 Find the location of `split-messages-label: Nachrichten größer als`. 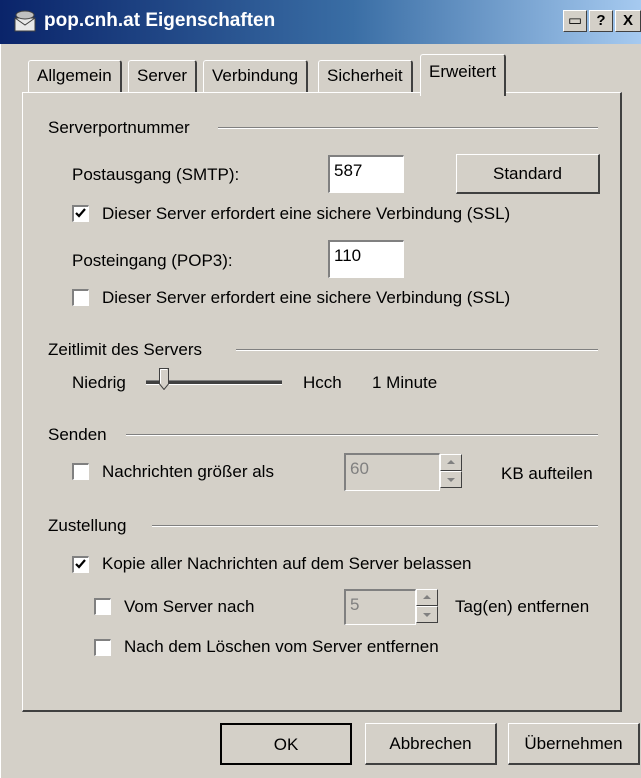

split-messages-label: Nachrichten größer als is located at coordinates (188, 471).